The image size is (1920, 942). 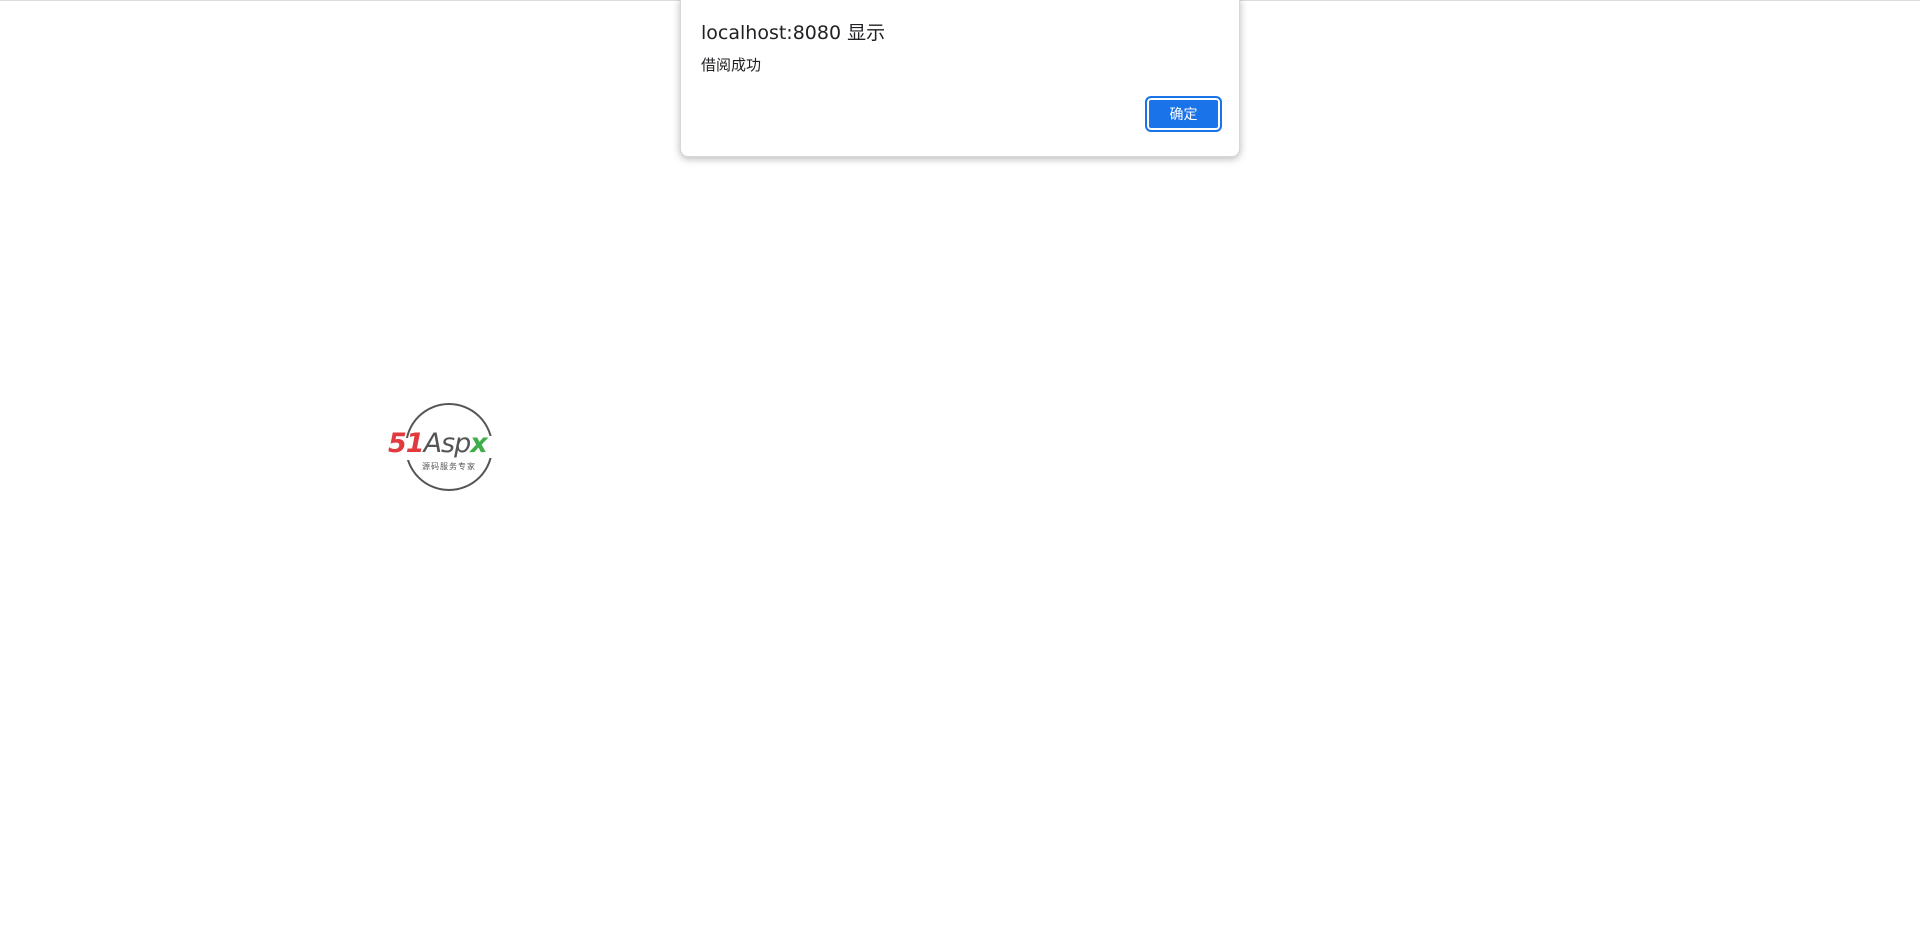 What do you see at coordinates (1183, 114) in the screenshot?
I see `ok-button: 确定` at bounding box center [1183, 114].